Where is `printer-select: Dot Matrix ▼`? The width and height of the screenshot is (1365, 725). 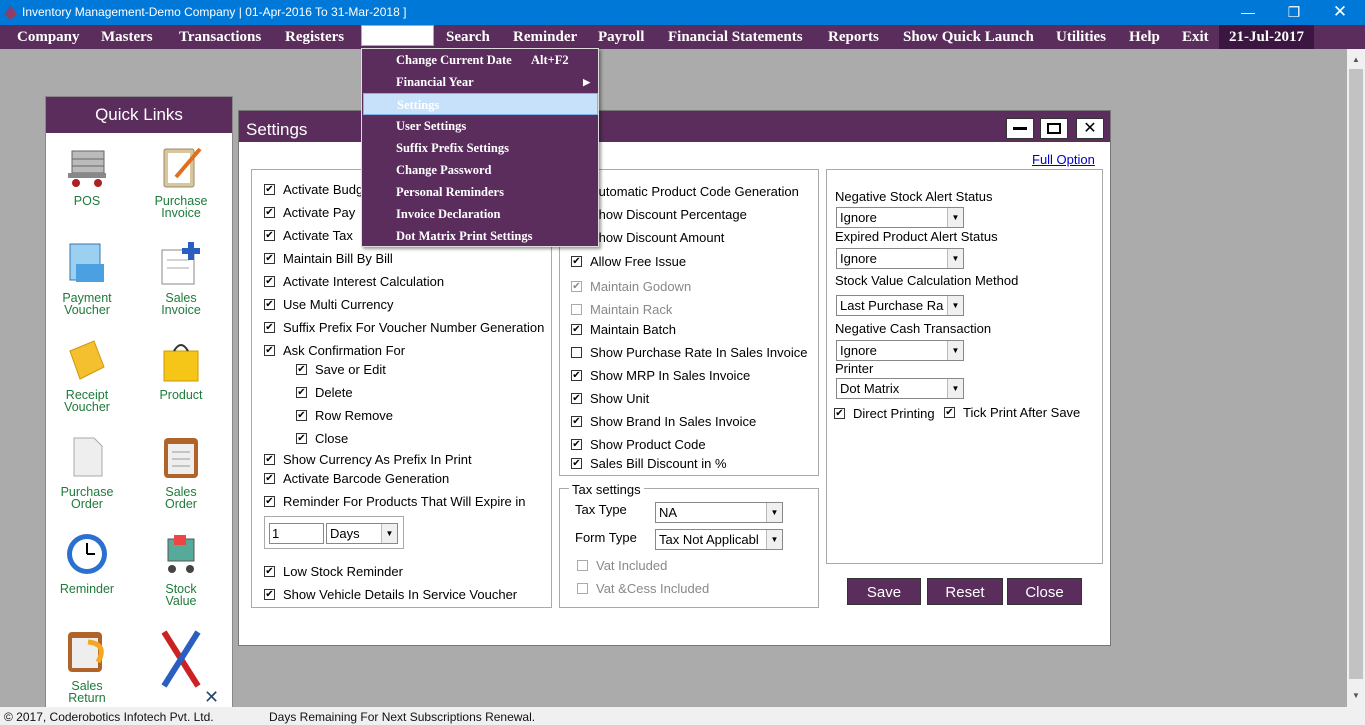 printer-select: Dot Matrix ▼ is located at coordinates (900, 388).